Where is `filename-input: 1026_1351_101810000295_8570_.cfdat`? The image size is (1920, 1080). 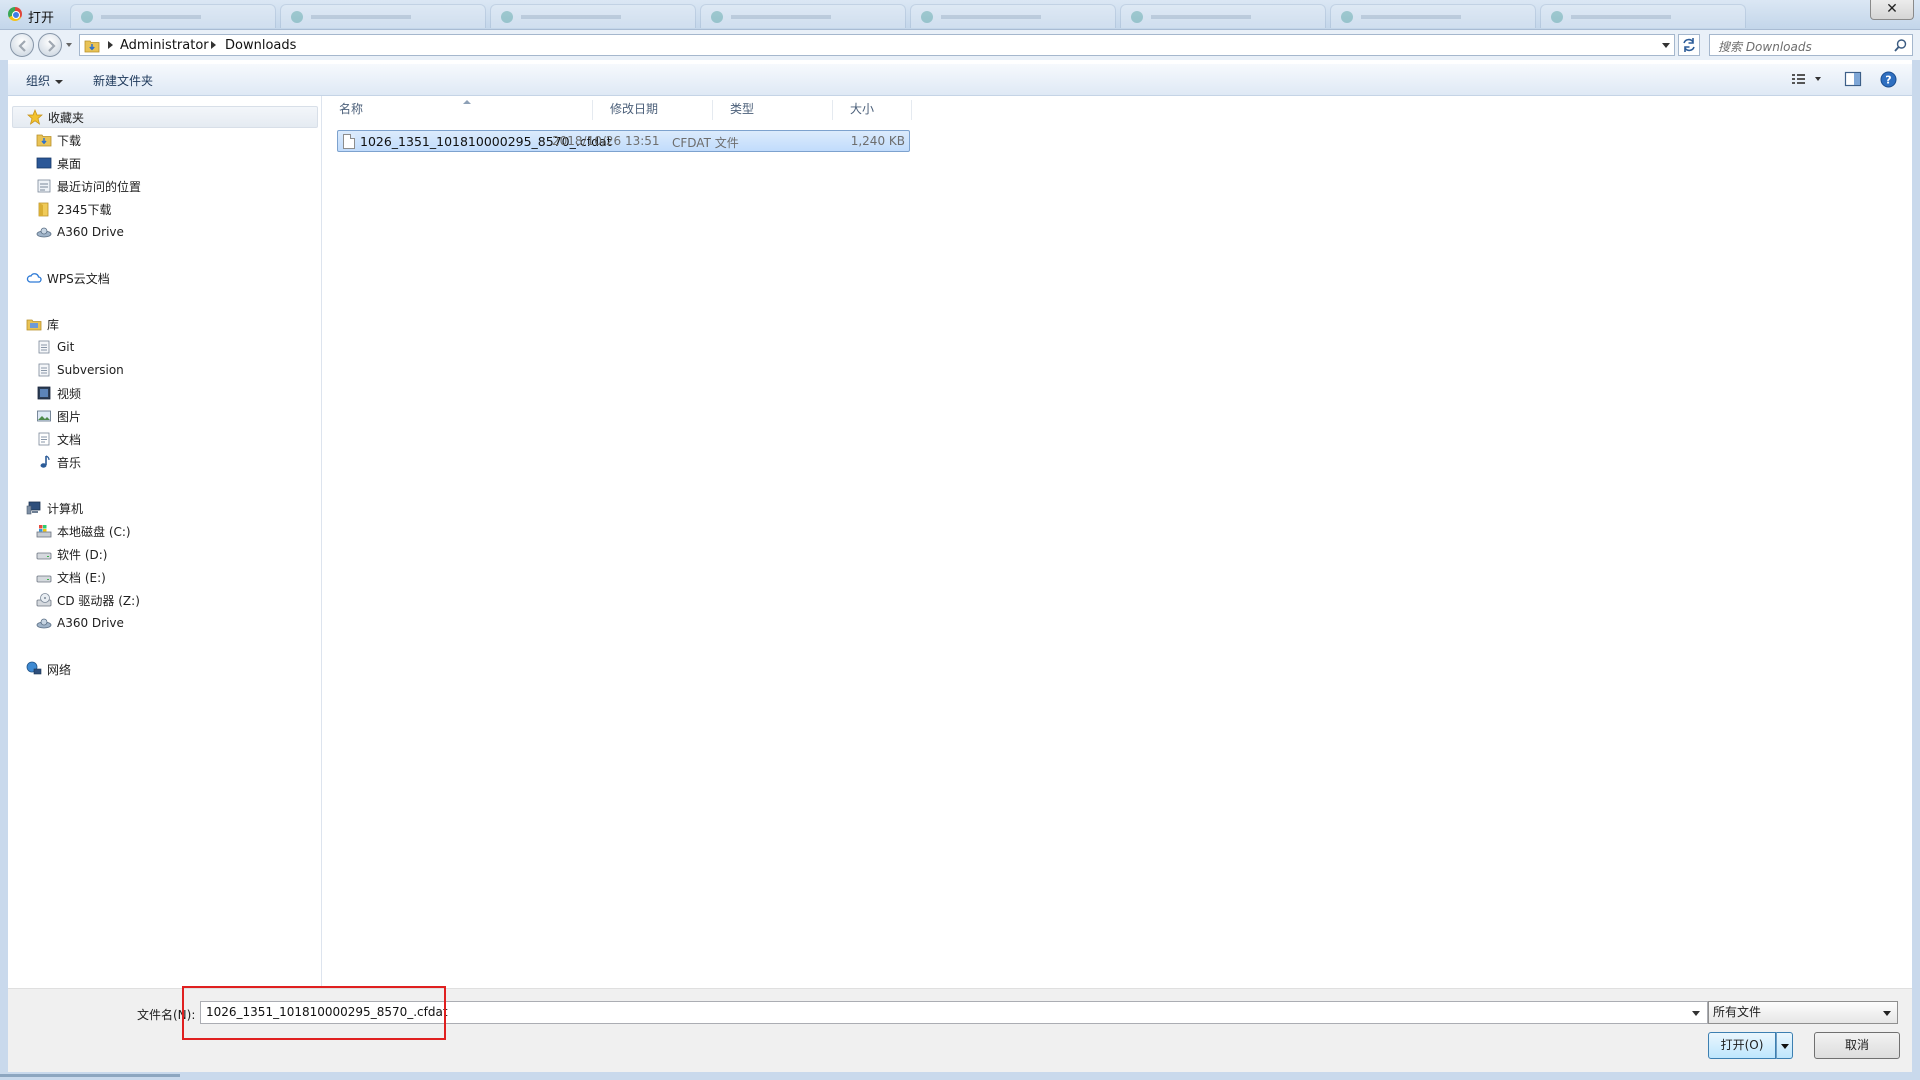
filename-input: 1026_1351_101810000295_8570_.cfdat is located at coordinates (954, 1012).